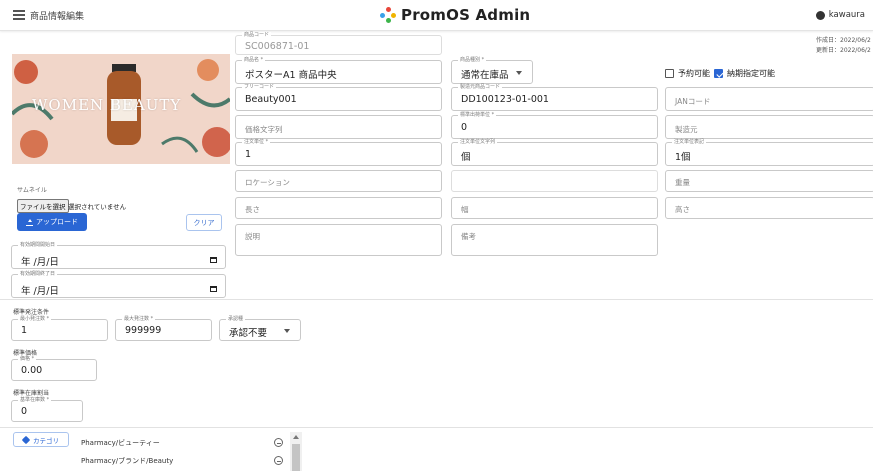 Image resolution: width=873 pixels, height=471 pixels. I want to click on price-label: 価格 *, so click(27, 359).